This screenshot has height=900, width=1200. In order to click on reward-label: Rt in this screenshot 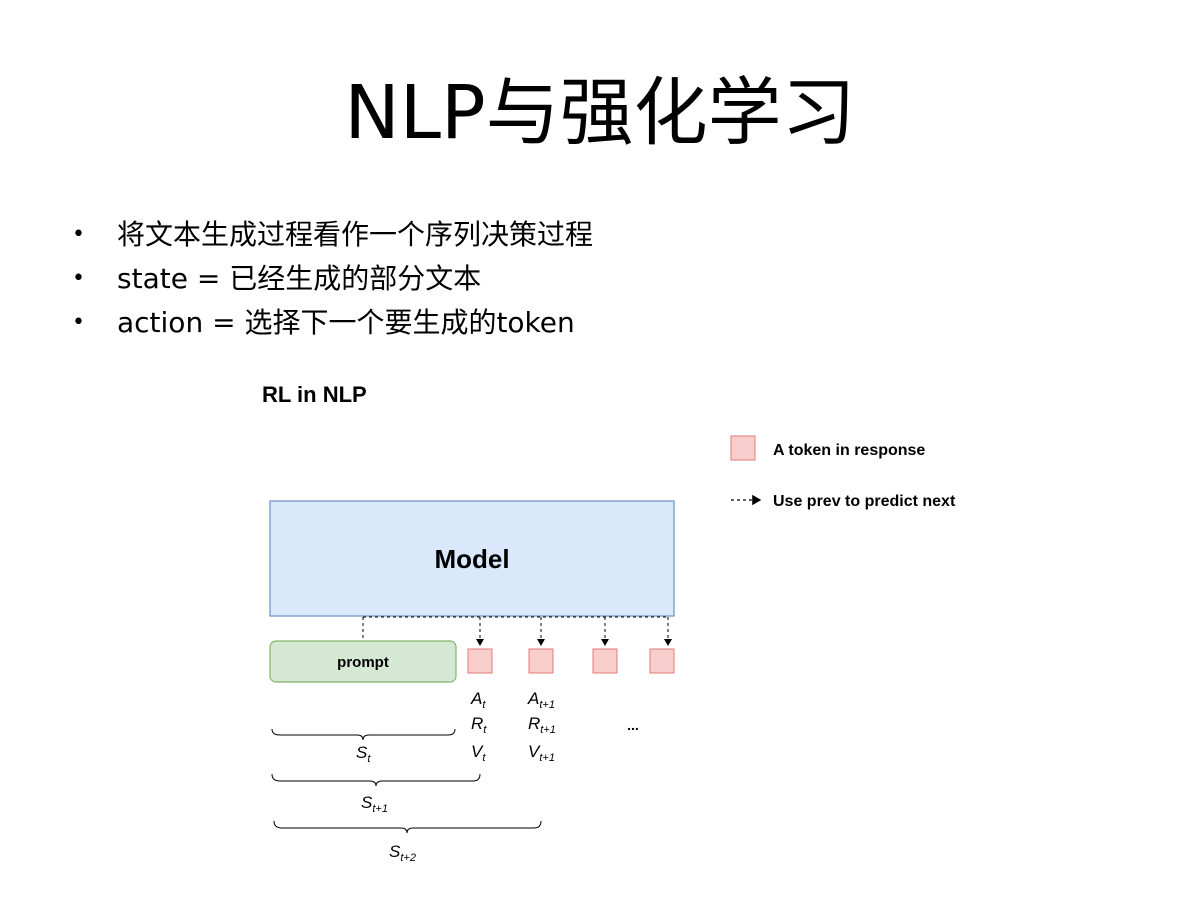, I will do `click(479, 725)`.